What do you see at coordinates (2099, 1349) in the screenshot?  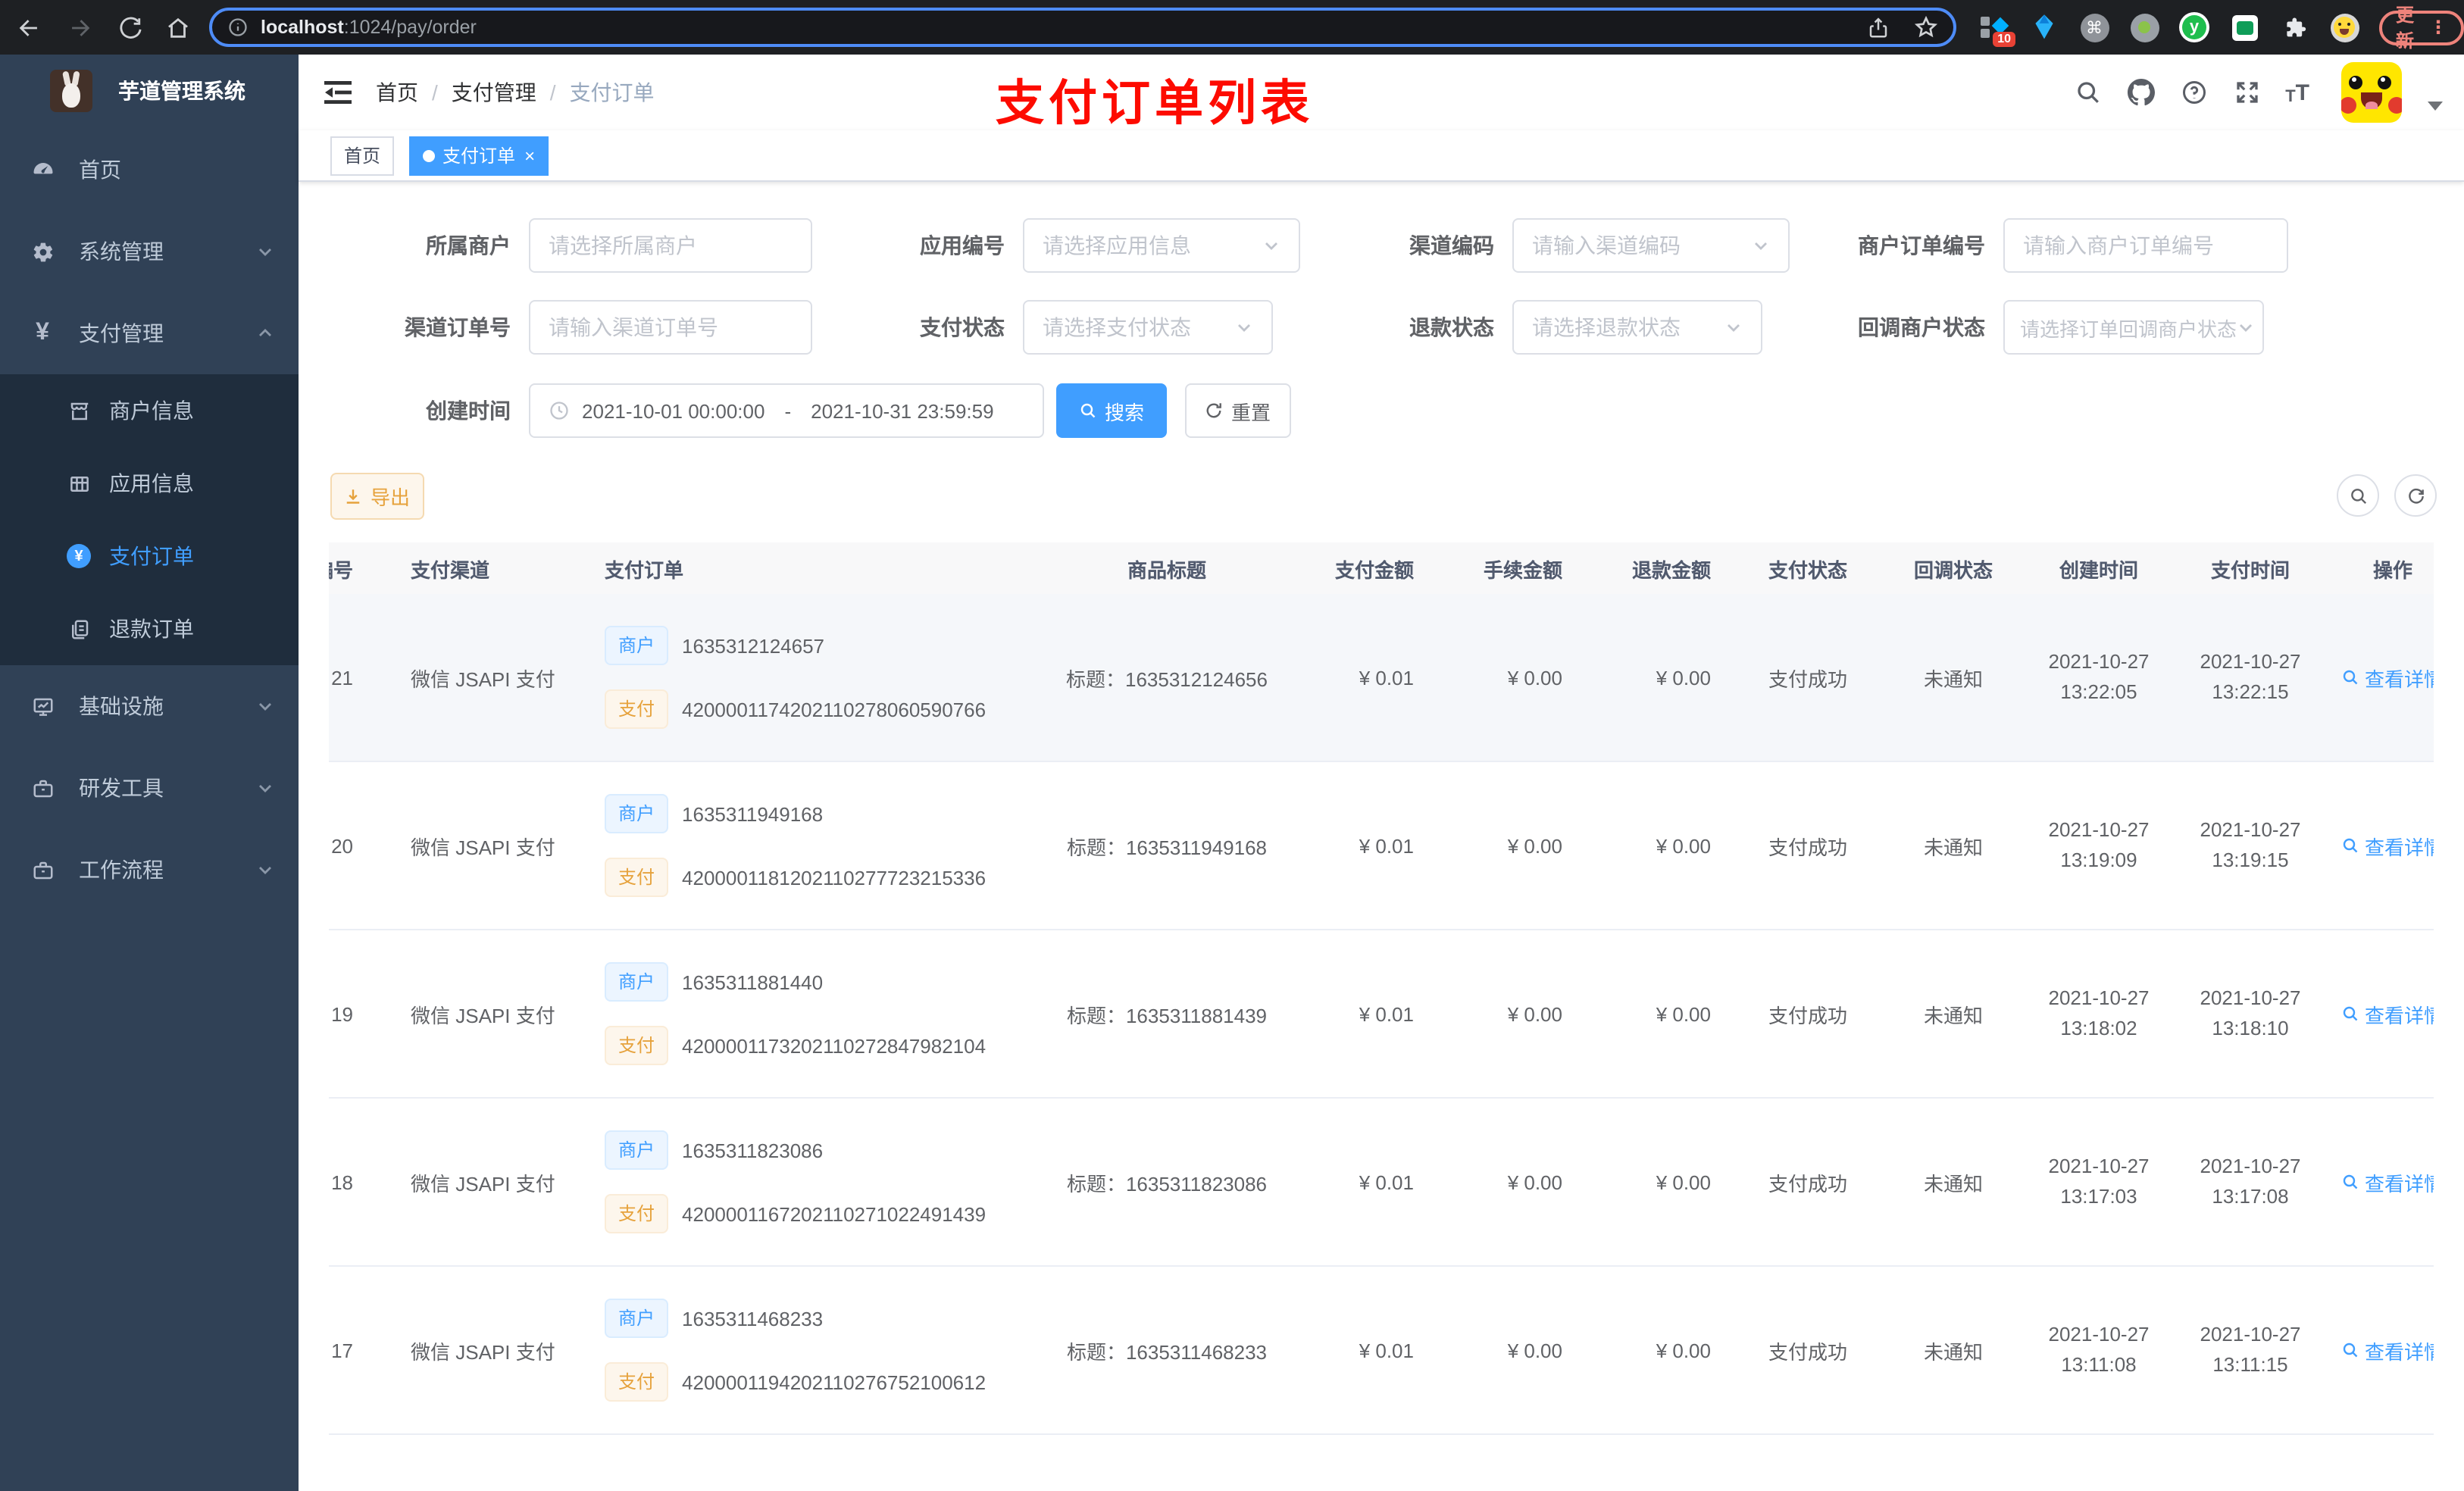 I see `cell-create-time: 2021-10-27 13:11:08` at bounding box center [2099, 1349].